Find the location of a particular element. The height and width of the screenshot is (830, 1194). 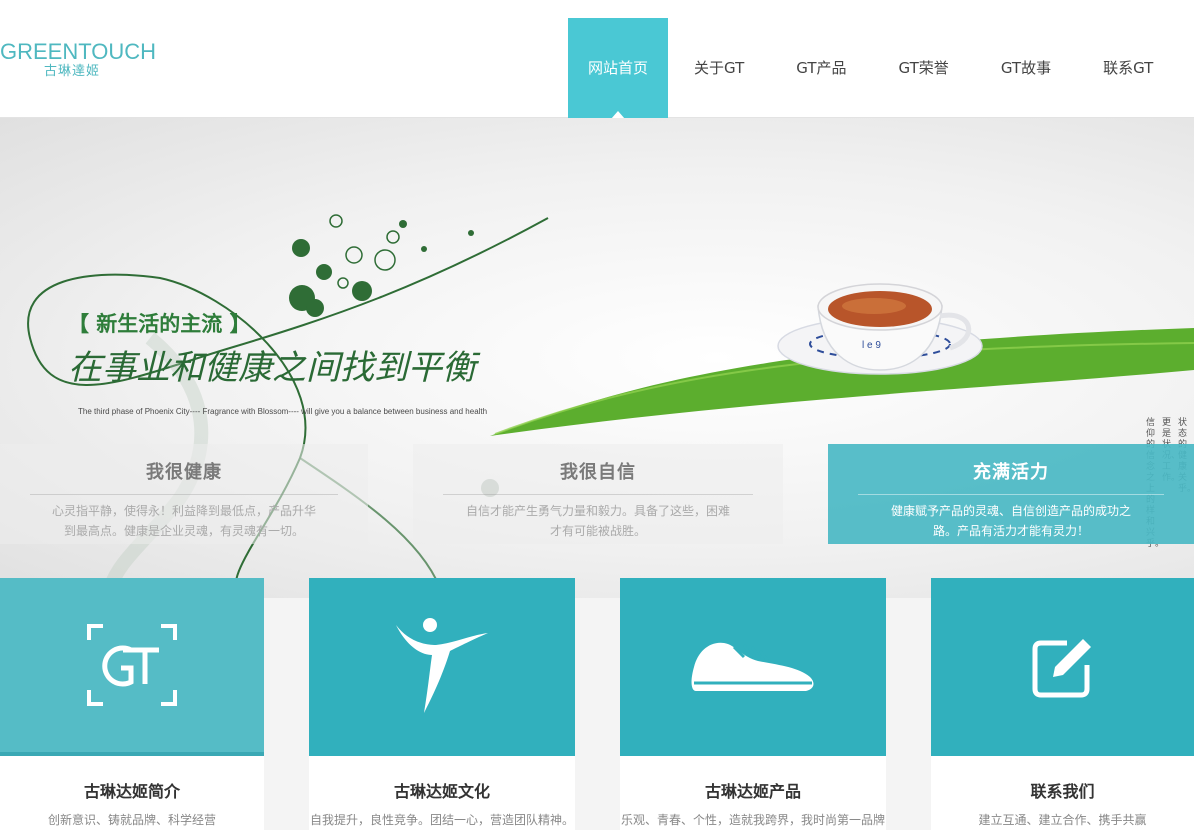

cup-decoration: l e 9 is located at coordinates (871, 345).